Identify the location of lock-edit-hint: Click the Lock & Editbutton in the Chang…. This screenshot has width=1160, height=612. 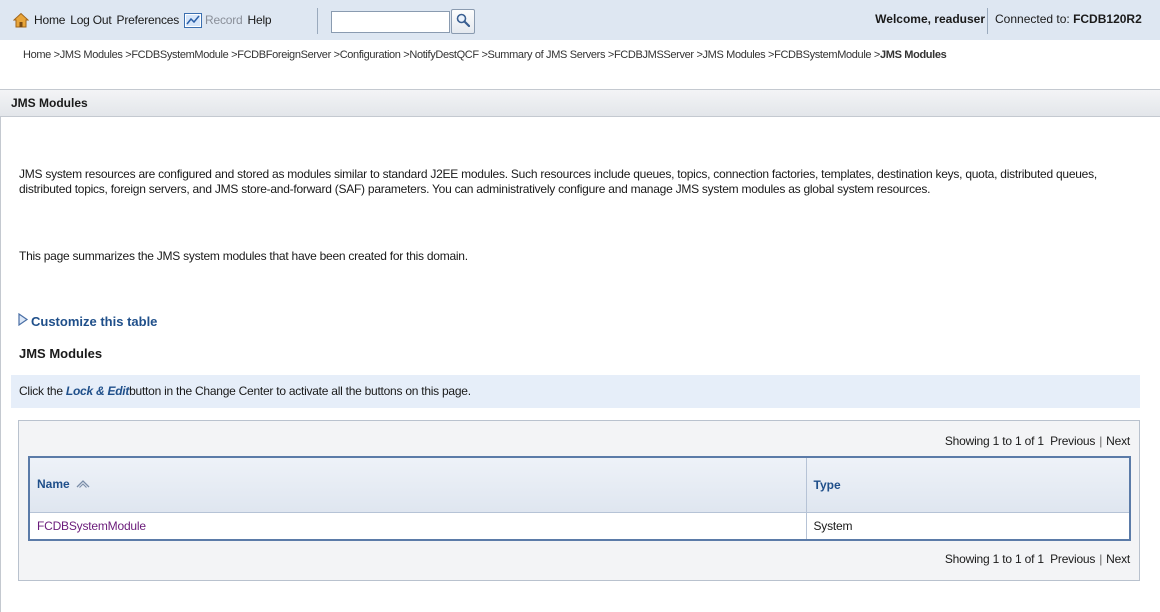
(575, 391).